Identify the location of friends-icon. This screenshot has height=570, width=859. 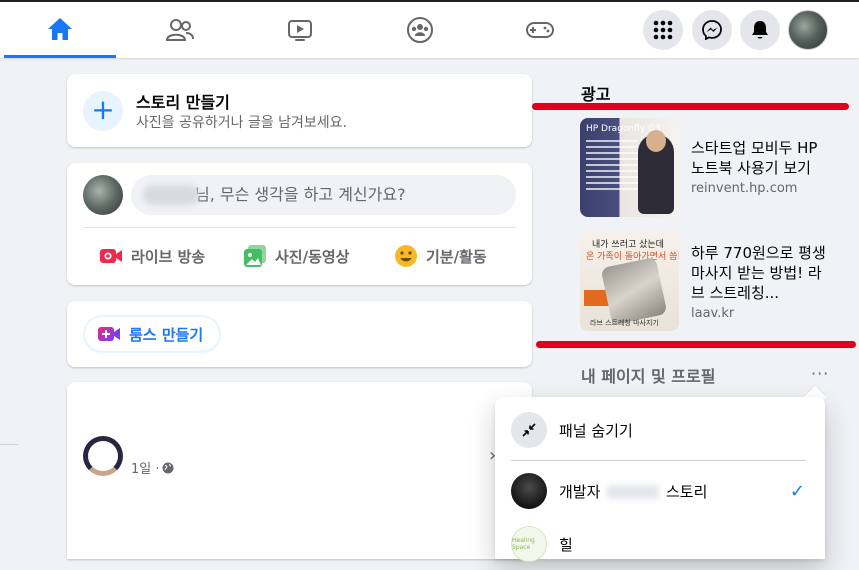
(180, 30).